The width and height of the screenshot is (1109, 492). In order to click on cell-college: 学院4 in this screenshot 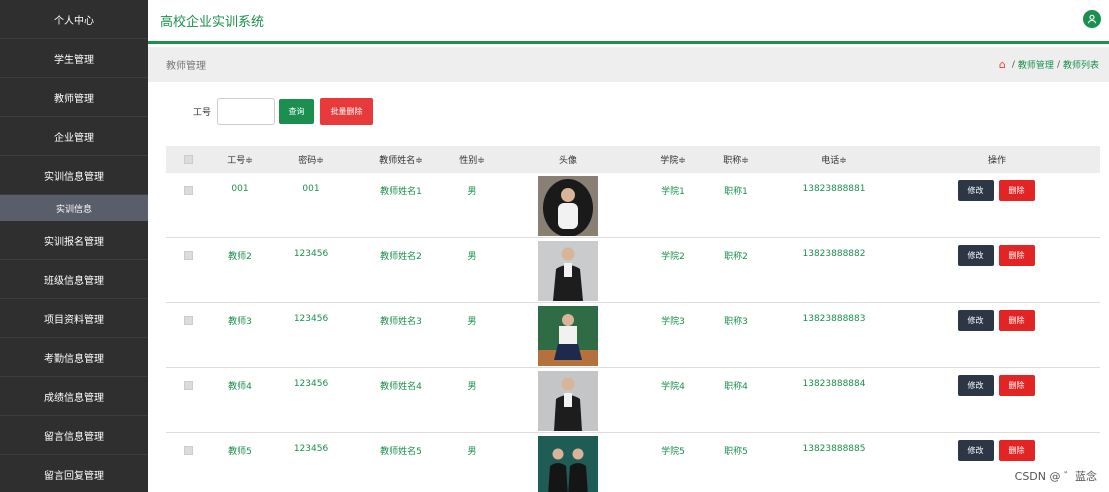, I will do `click(673, 387)`.